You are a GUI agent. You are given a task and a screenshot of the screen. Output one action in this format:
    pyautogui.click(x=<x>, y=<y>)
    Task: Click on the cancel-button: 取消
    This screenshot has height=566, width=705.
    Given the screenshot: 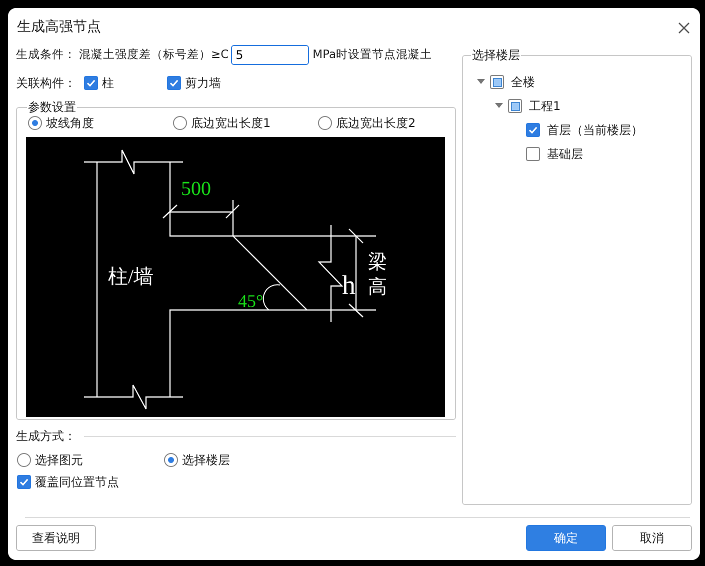 What is the action you would take?
    pyautogui.click(x=652, y=538)
    